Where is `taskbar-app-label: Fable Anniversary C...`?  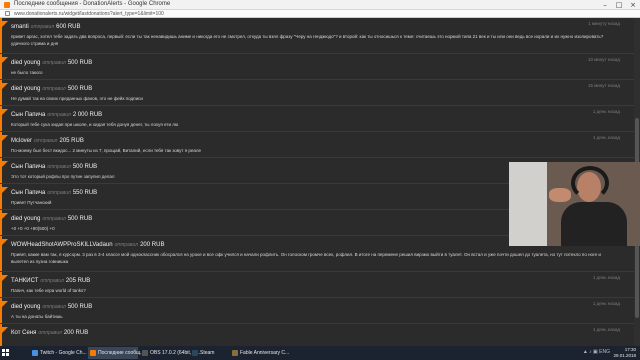 taskbar-app-label: Fable Anniversary C... is located at coordinates (265, 353).